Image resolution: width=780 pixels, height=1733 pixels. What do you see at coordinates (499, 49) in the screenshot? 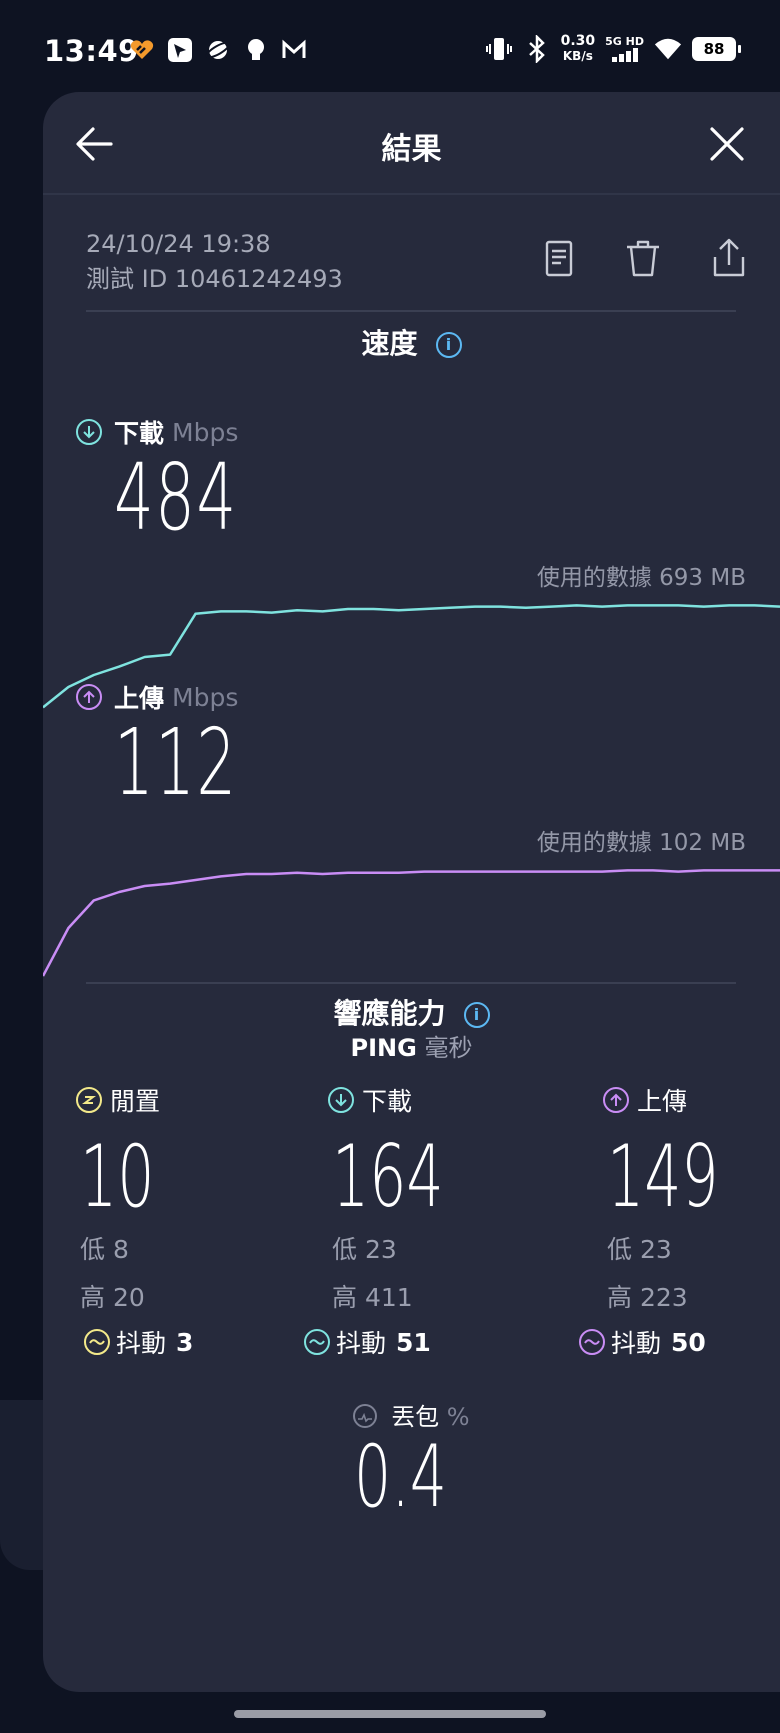
I see `vibrate-icon` at bounding box center [499, 49].